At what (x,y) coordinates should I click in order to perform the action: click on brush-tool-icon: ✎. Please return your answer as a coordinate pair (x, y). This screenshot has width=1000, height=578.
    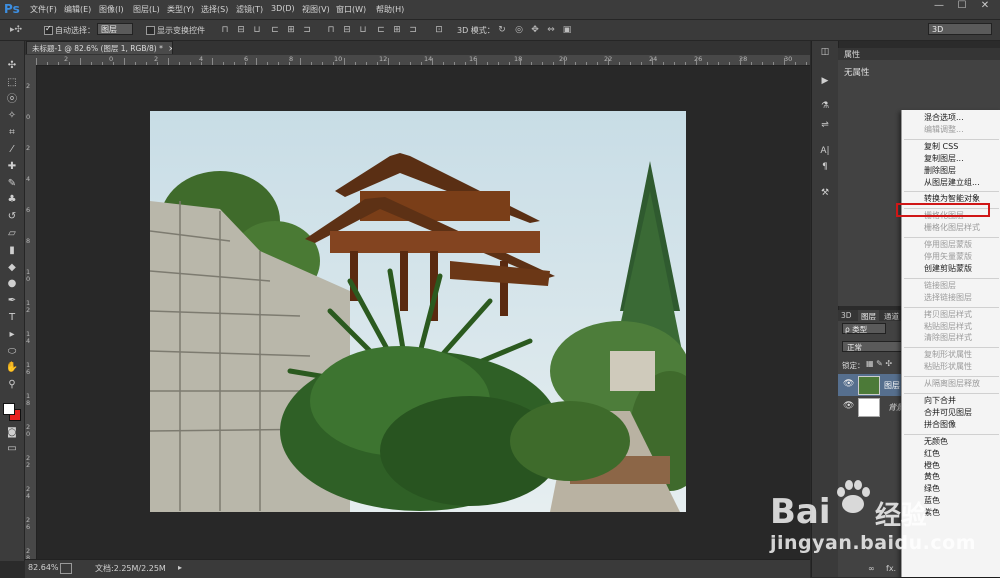
    Looking at the image, I should click on (12, 184).